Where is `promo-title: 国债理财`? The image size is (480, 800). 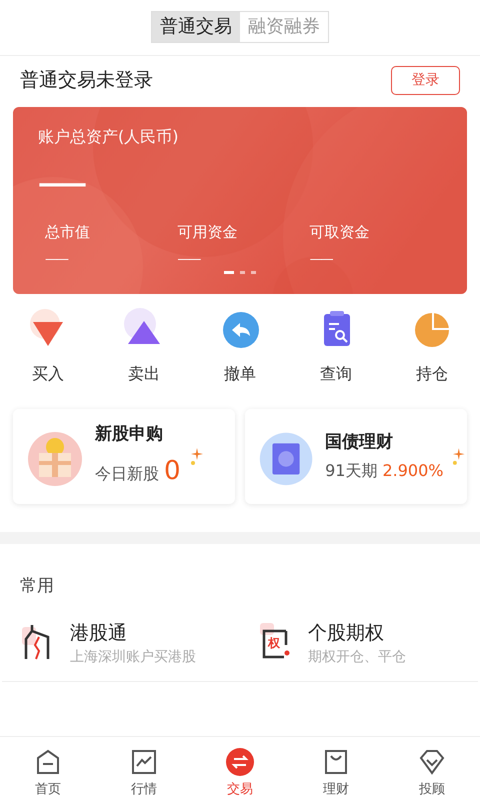 promo-title: 国债理财 is located at coordinates (359, 442).